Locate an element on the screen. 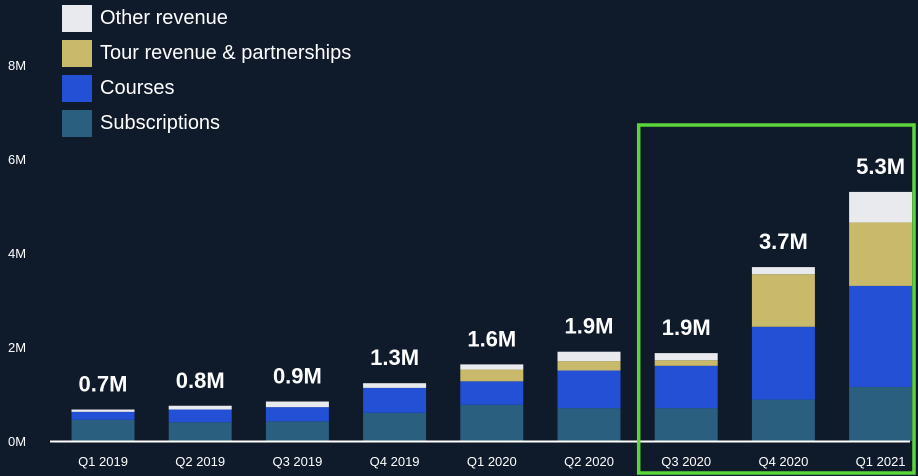 The image size is (918, 476). y-tick-label: 4M is located at coordinates (17, 253).